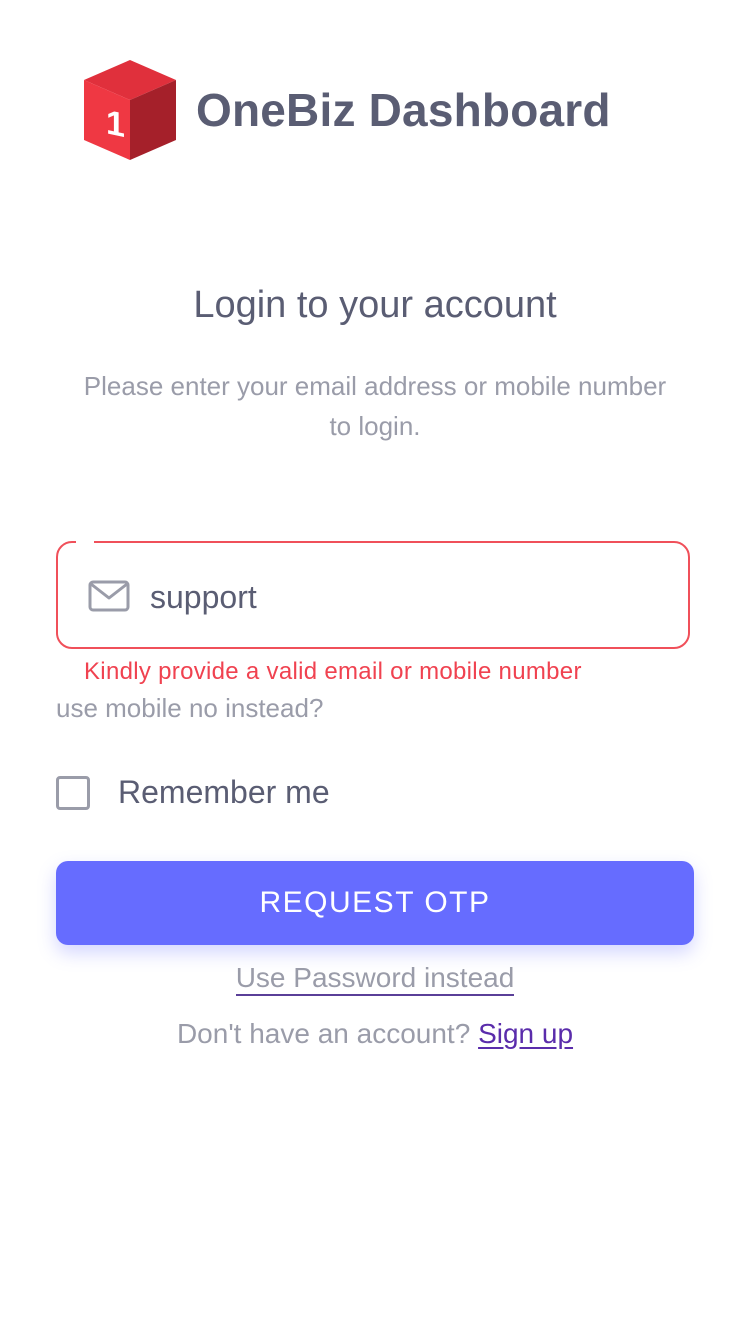 The image size is (750, 1334). I want to click on identifier-input-value: support, so click(203, 597).